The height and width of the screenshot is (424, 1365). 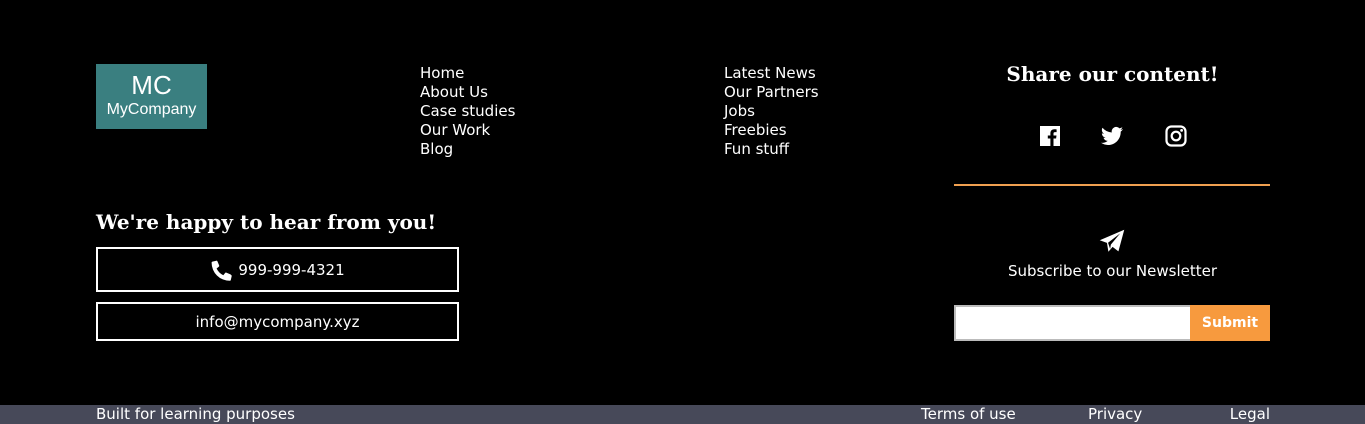 I want to click on phone-icon, so click(x=222, y=270).